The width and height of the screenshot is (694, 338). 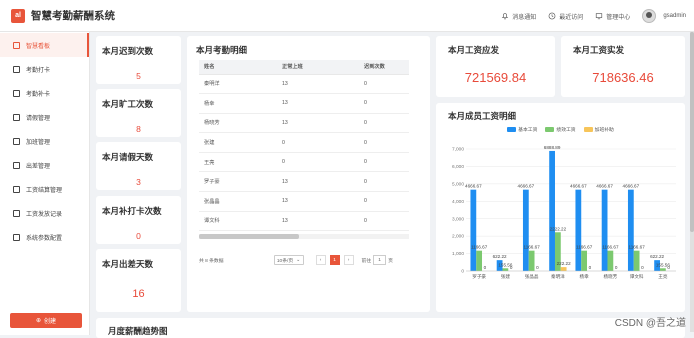 I want to click on stat-card-makeup: 本月补打卡次数 0, so click(x=138, y=220).